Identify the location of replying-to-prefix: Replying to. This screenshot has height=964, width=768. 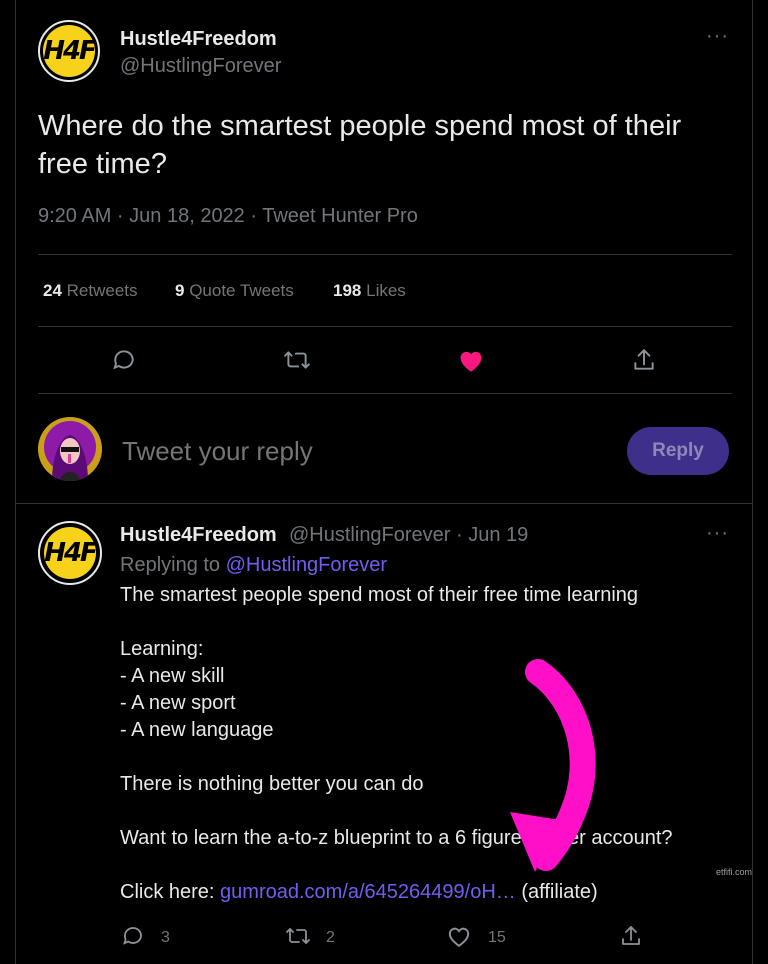
(170, 565).